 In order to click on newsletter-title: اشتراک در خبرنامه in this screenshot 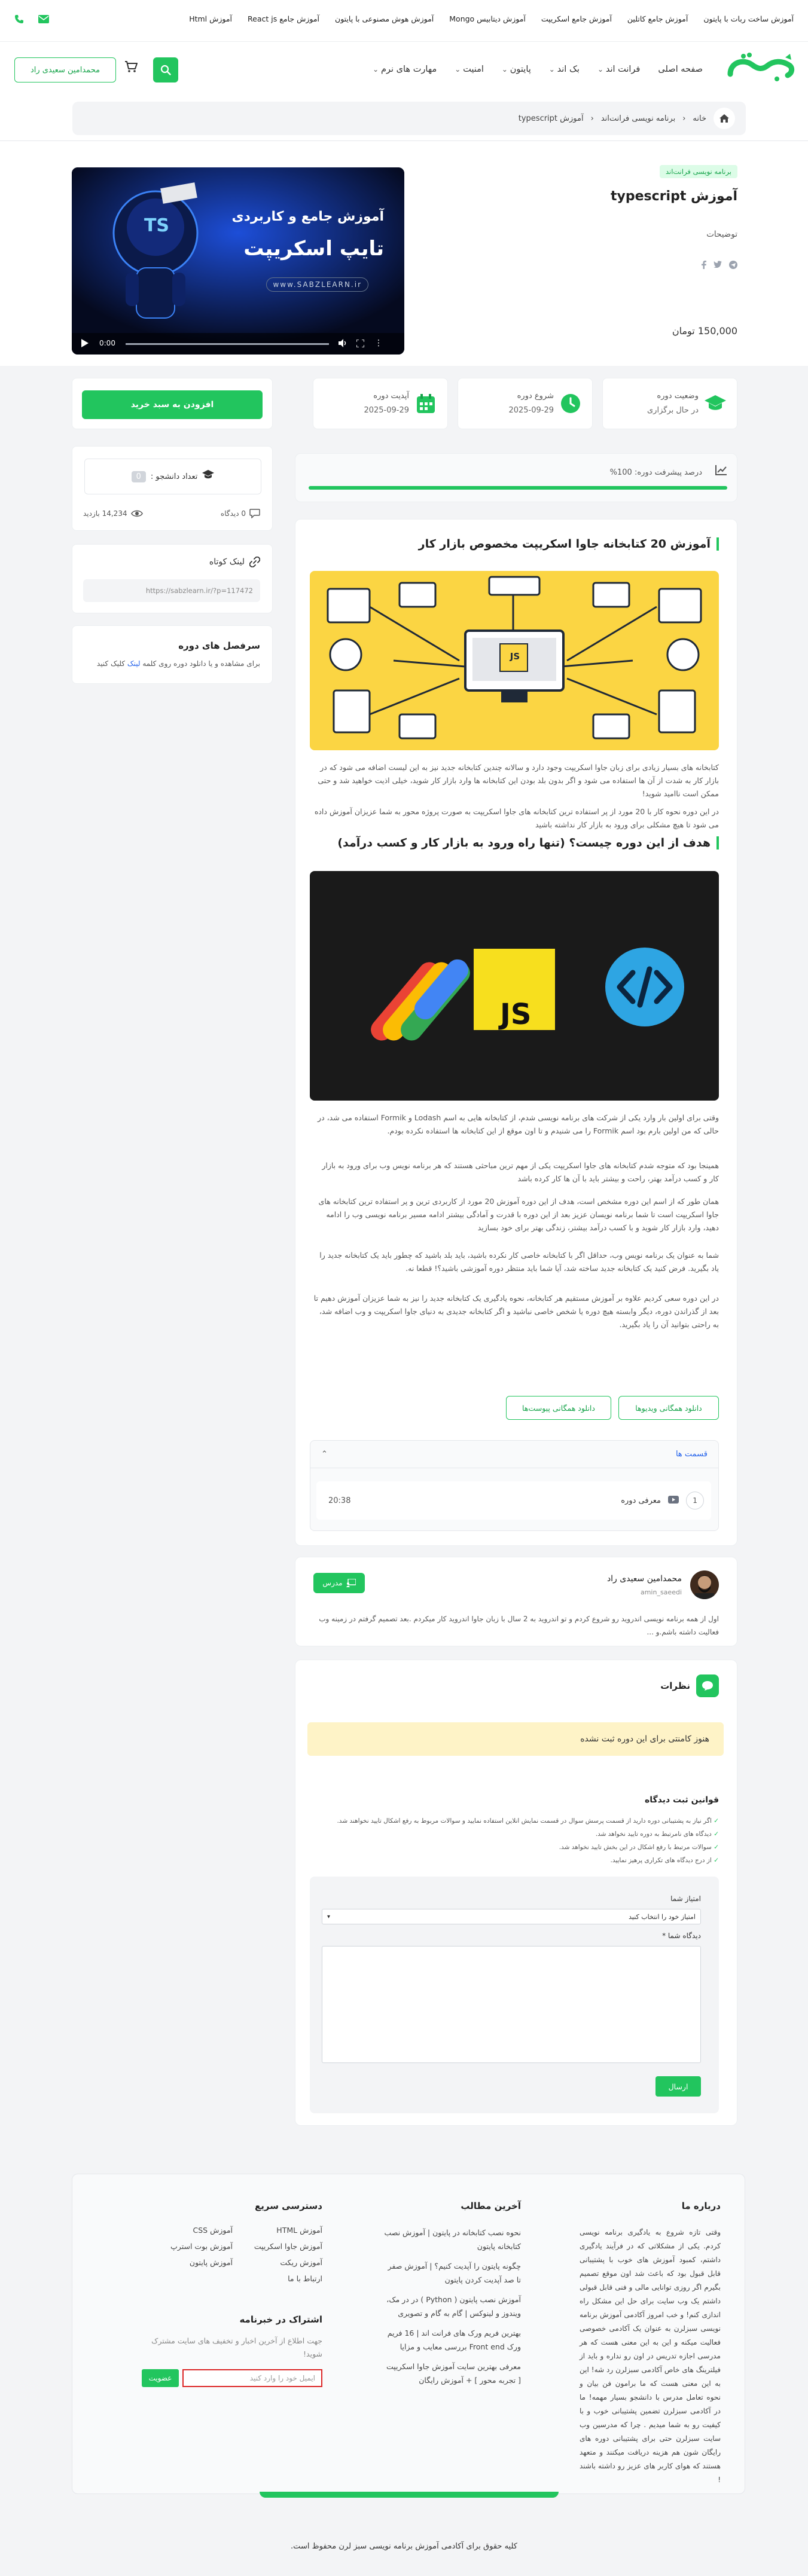, I will do `click(281, 2319)`.